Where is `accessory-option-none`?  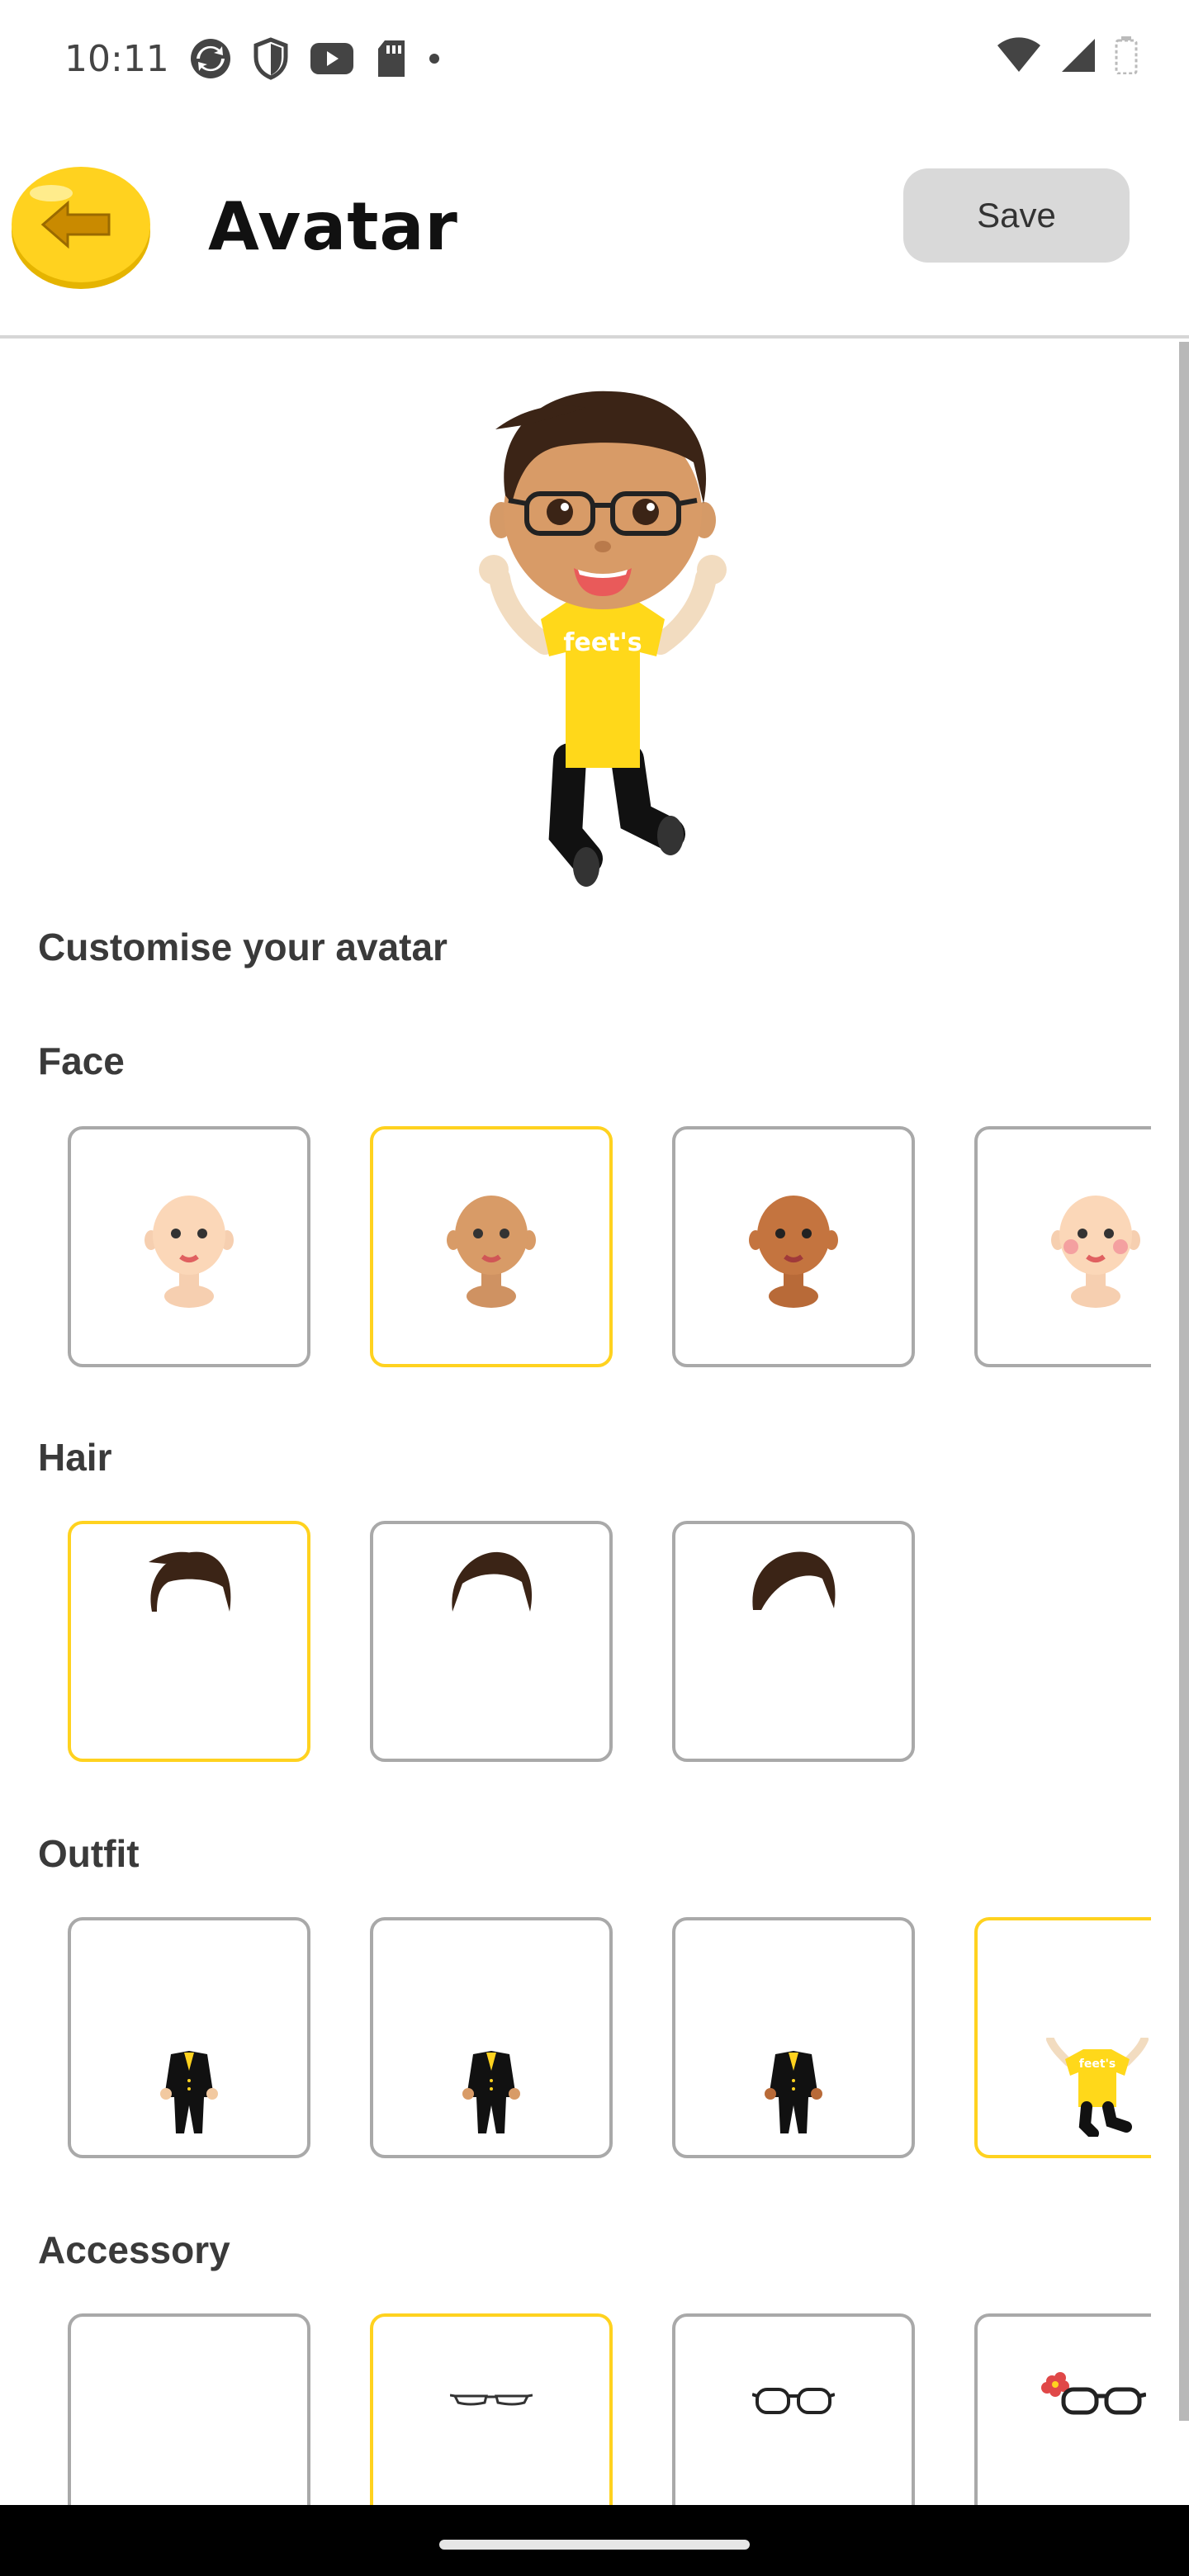 accessory-option-none is located at coordinates (189, 2409).